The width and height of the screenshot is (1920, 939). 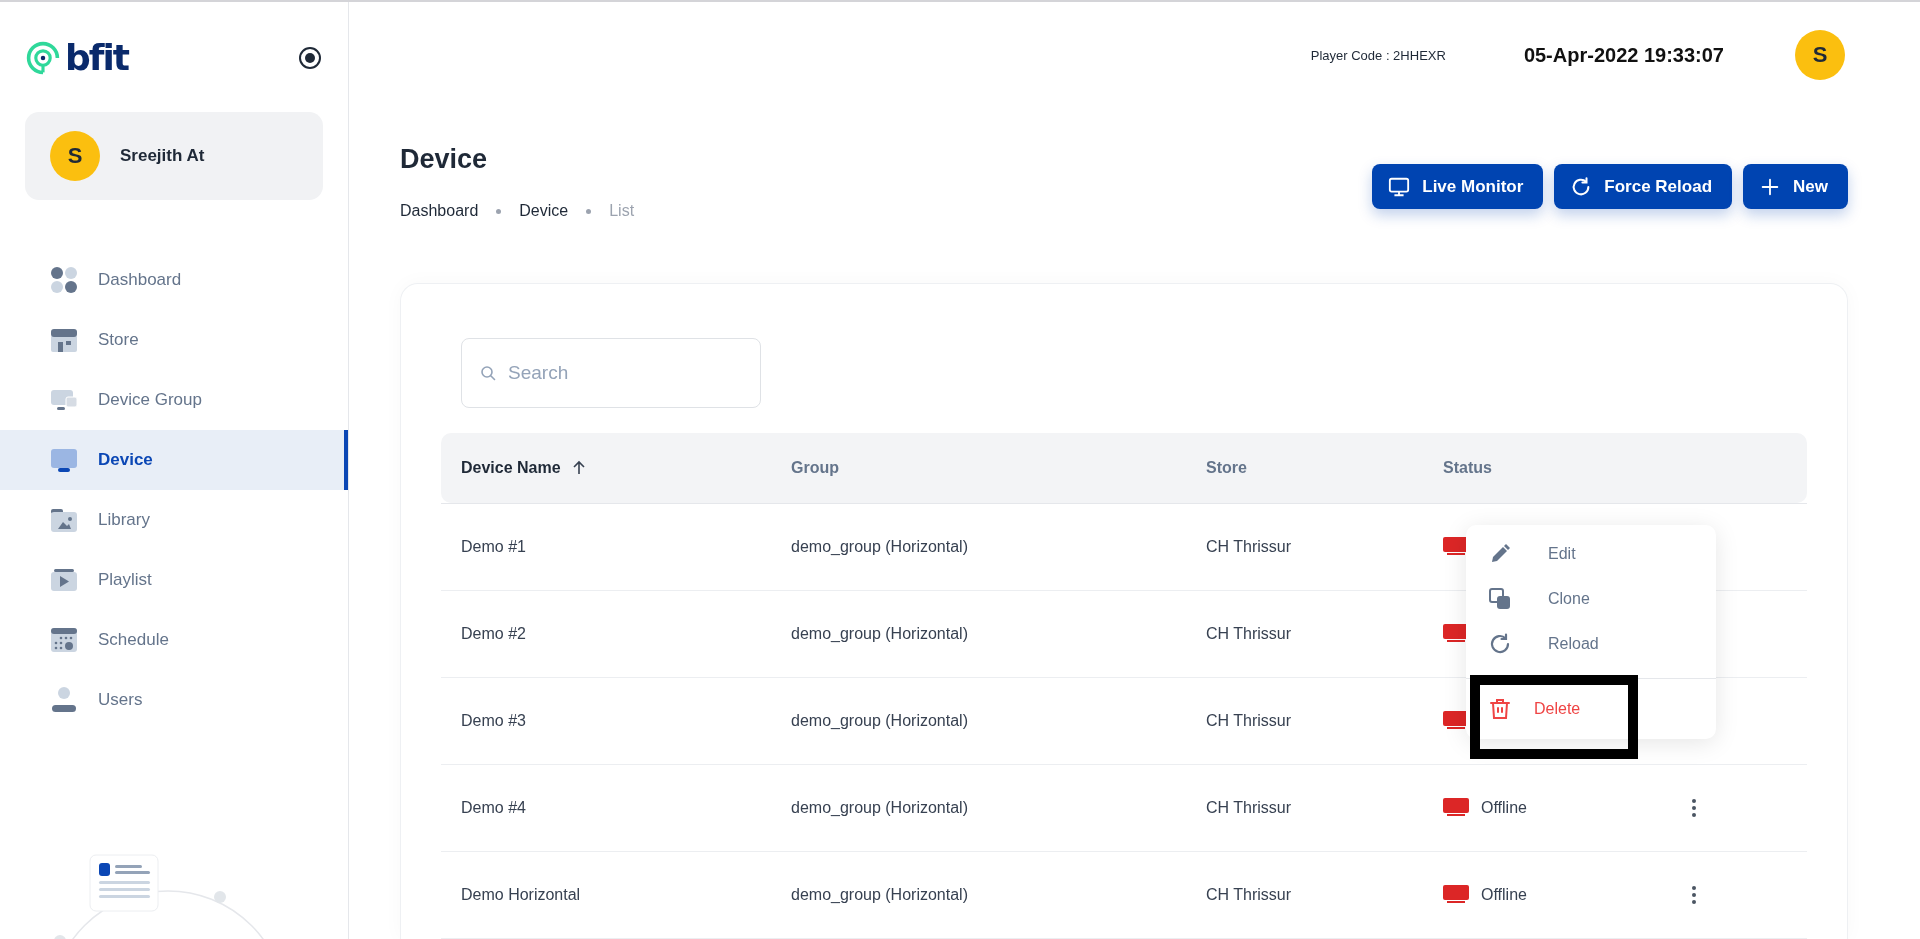 I want to click on schedule-icon, so click(x=64, y=640).